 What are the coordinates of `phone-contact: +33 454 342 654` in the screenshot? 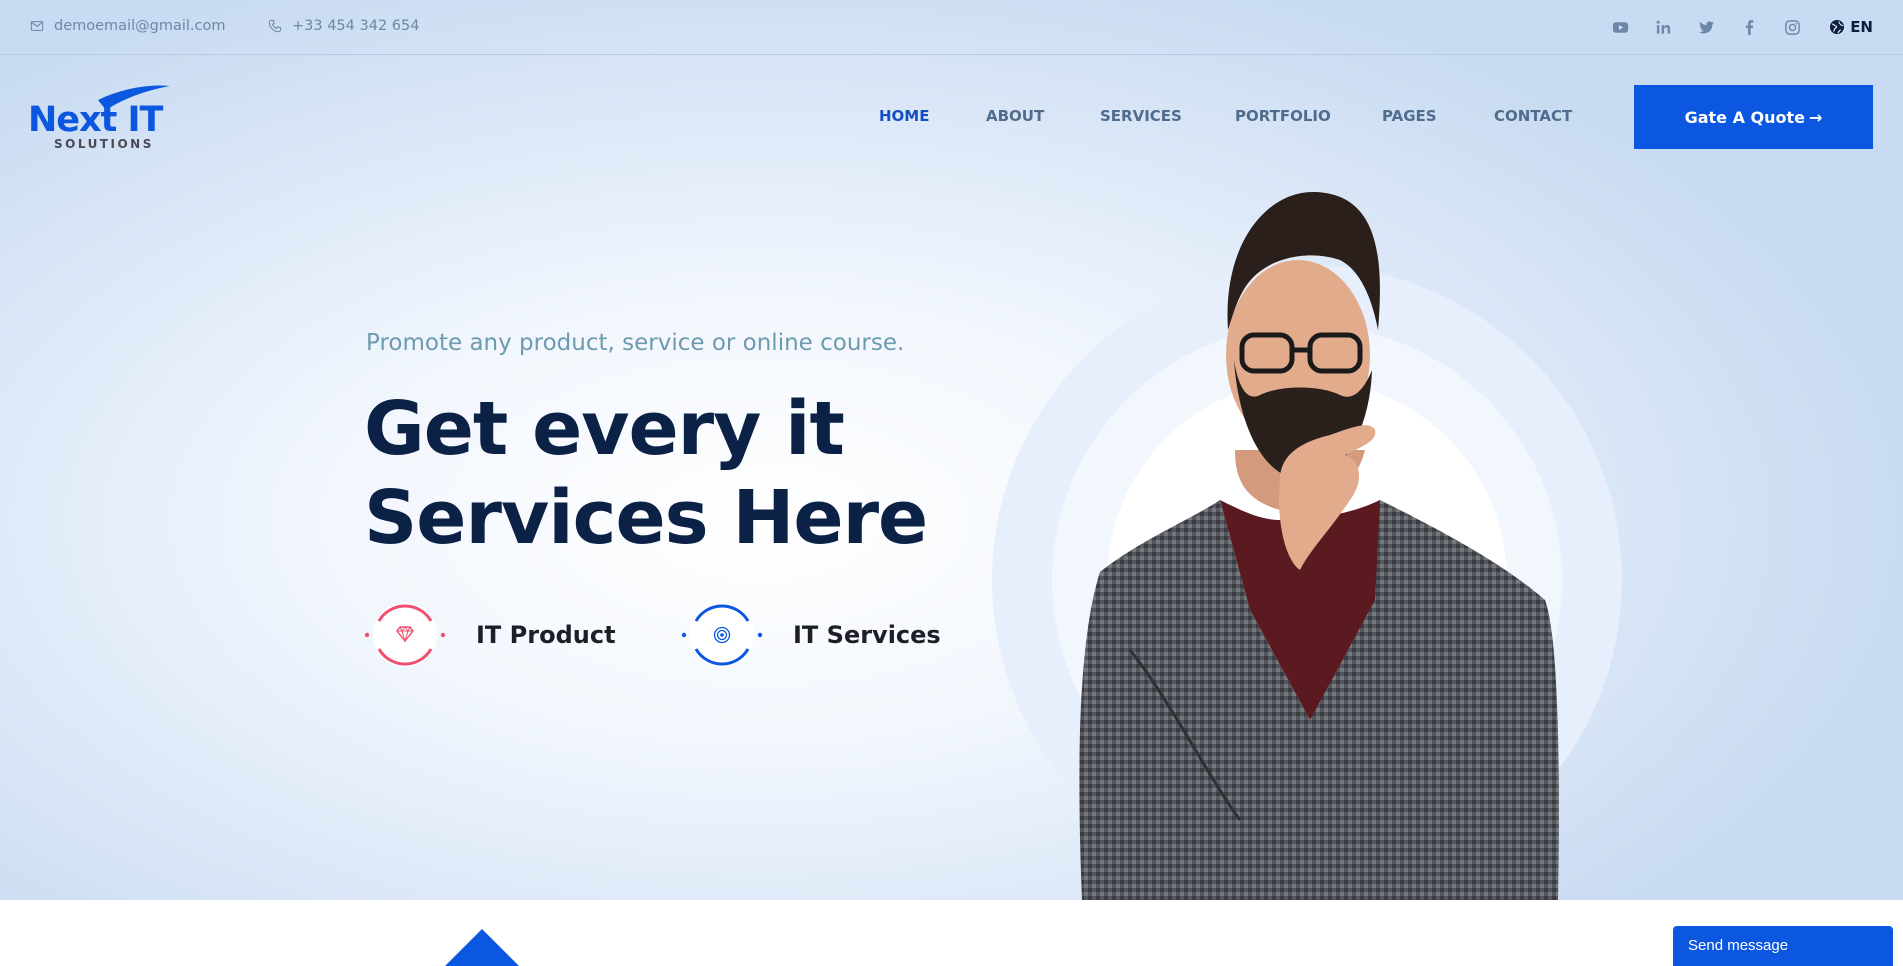 It's located at (343, 26).